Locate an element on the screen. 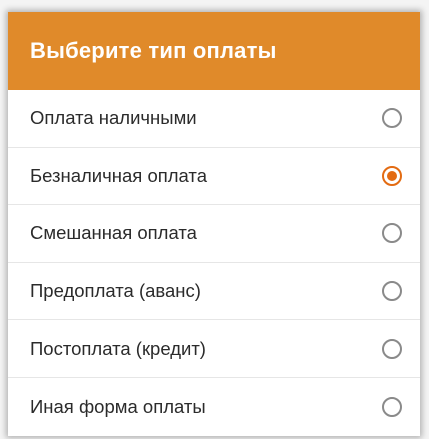 The image size is (429, 439). option-postpayment: Постоплата (кредит) is located at coordinates (214, 349).